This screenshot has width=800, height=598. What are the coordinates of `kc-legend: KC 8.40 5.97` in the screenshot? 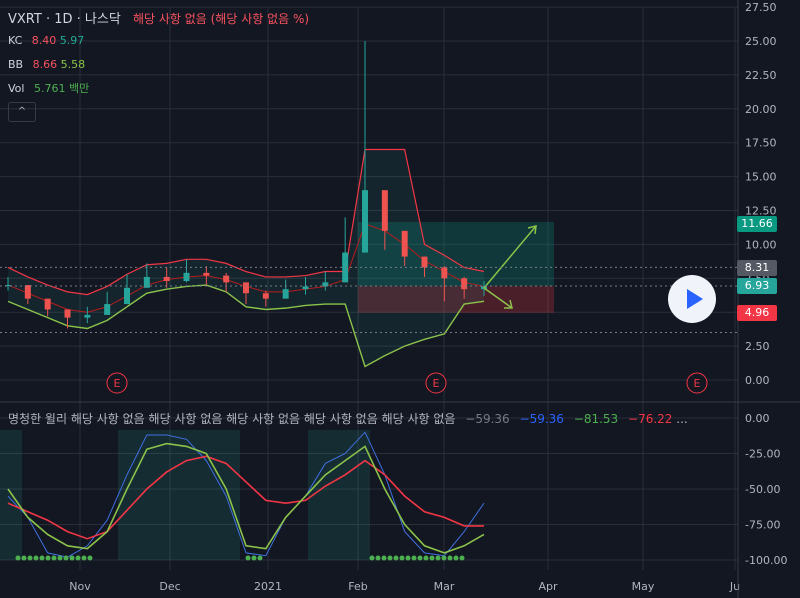 It's located at (46, 40).